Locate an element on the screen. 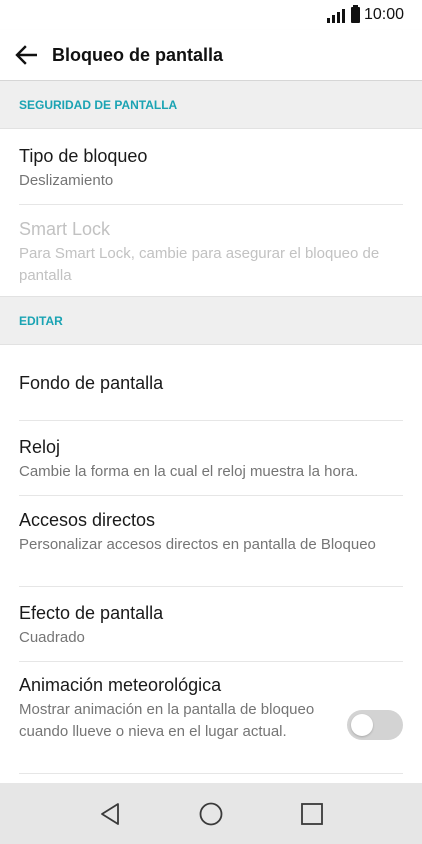  square-recents-icon is located at coordinates (311, 813).